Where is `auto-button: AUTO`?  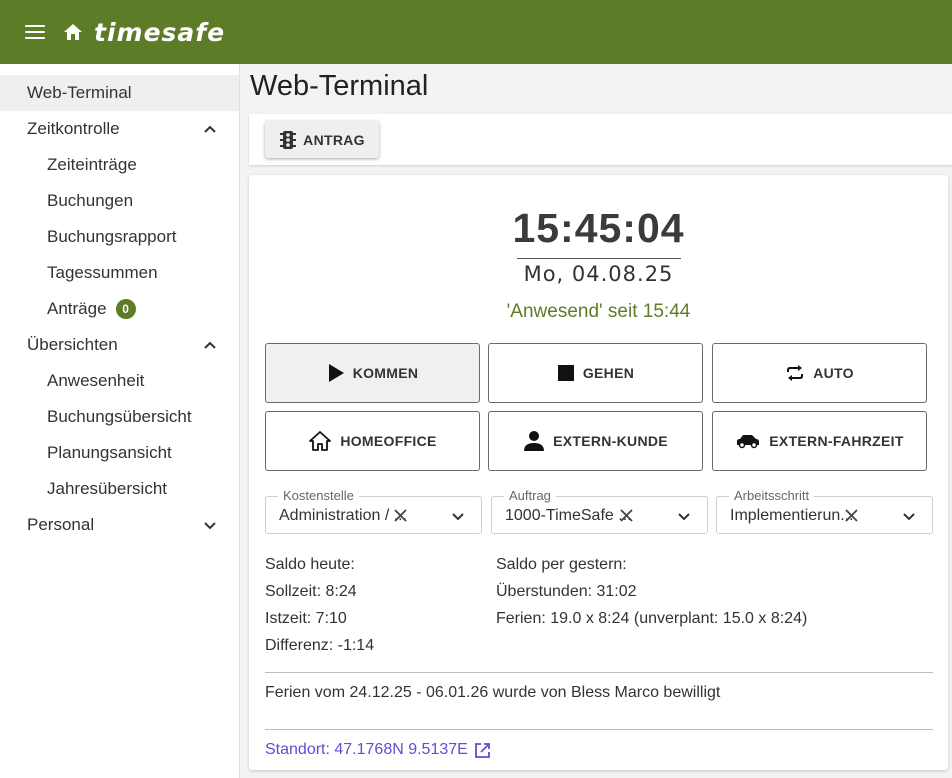 auto-button: AUTO is located at coordinates (819, 373).